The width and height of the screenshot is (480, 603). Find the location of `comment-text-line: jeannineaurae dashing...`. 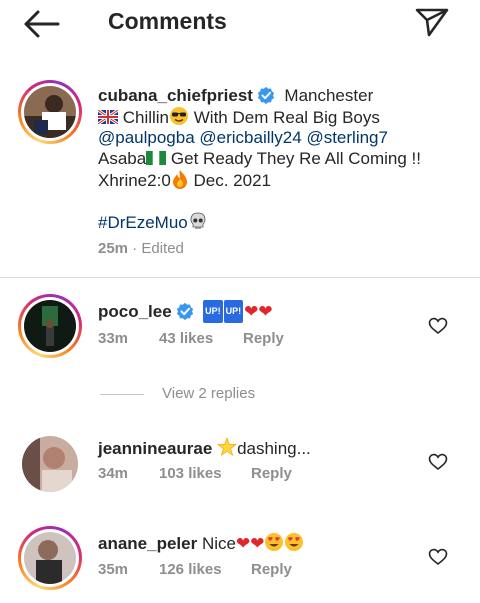

comment-text-line: jeannineaurae dashing... is located at coordinates (204, 448).